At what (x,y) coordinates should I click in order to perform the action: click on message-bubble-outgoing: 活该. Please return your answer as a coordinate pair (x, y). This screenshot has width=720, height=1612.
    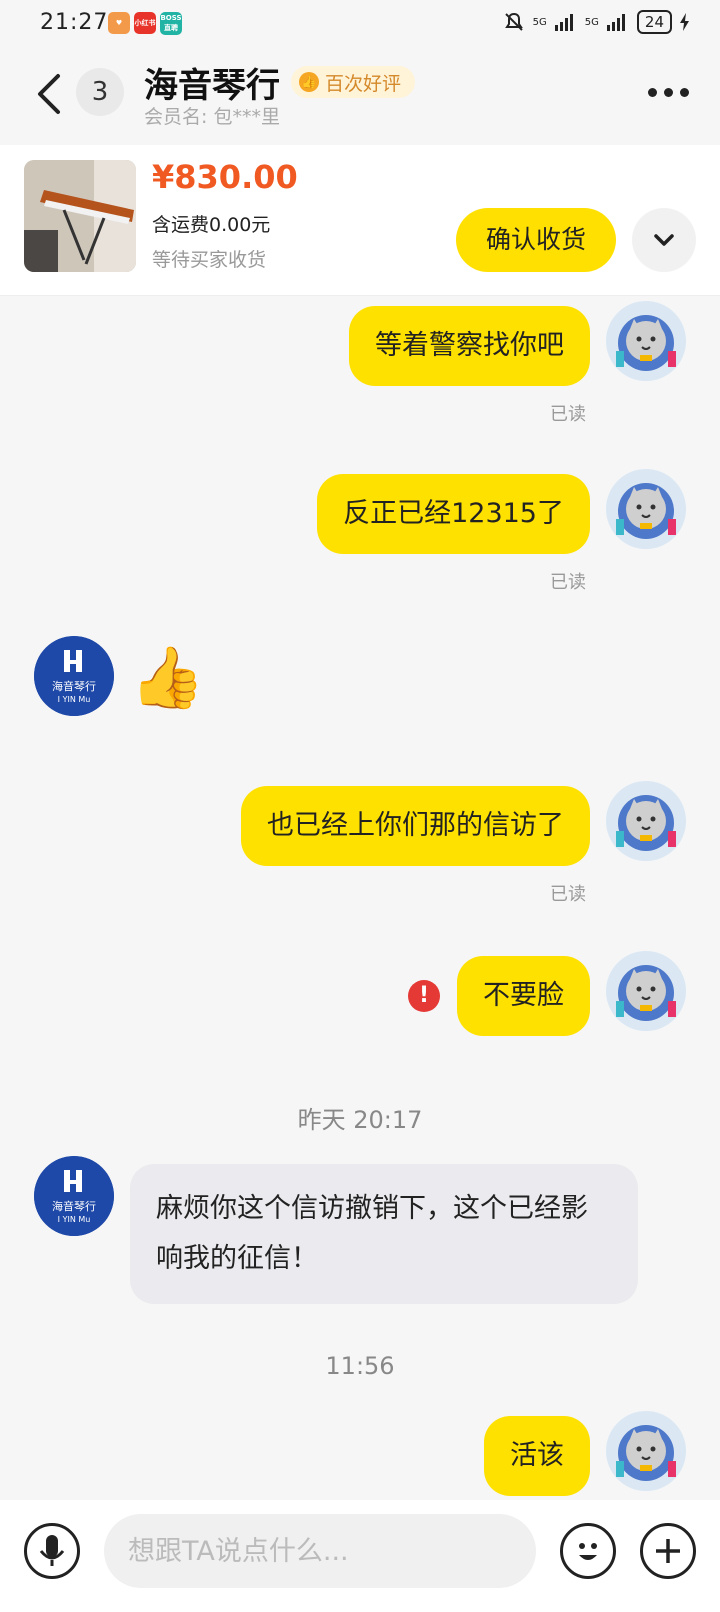
    Looking at the image, I should click on (537, 1456).